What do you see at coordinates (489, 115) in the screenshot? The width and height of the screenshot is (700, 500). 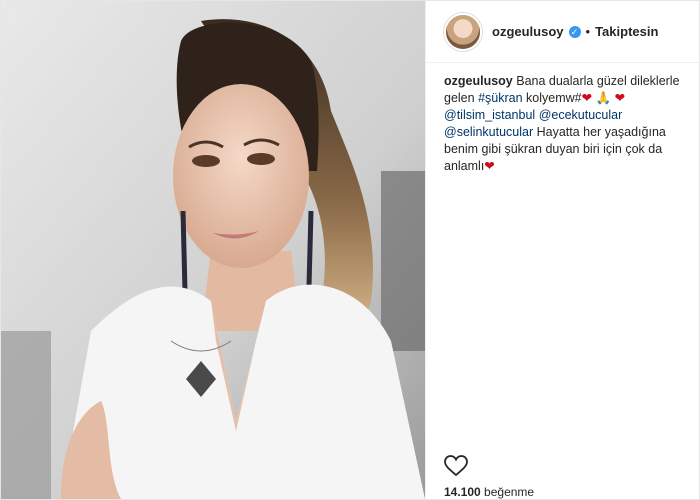 I see `mention-tilsim-istanbul: @tilsim_istanbul` at bounding box center [489, 115].